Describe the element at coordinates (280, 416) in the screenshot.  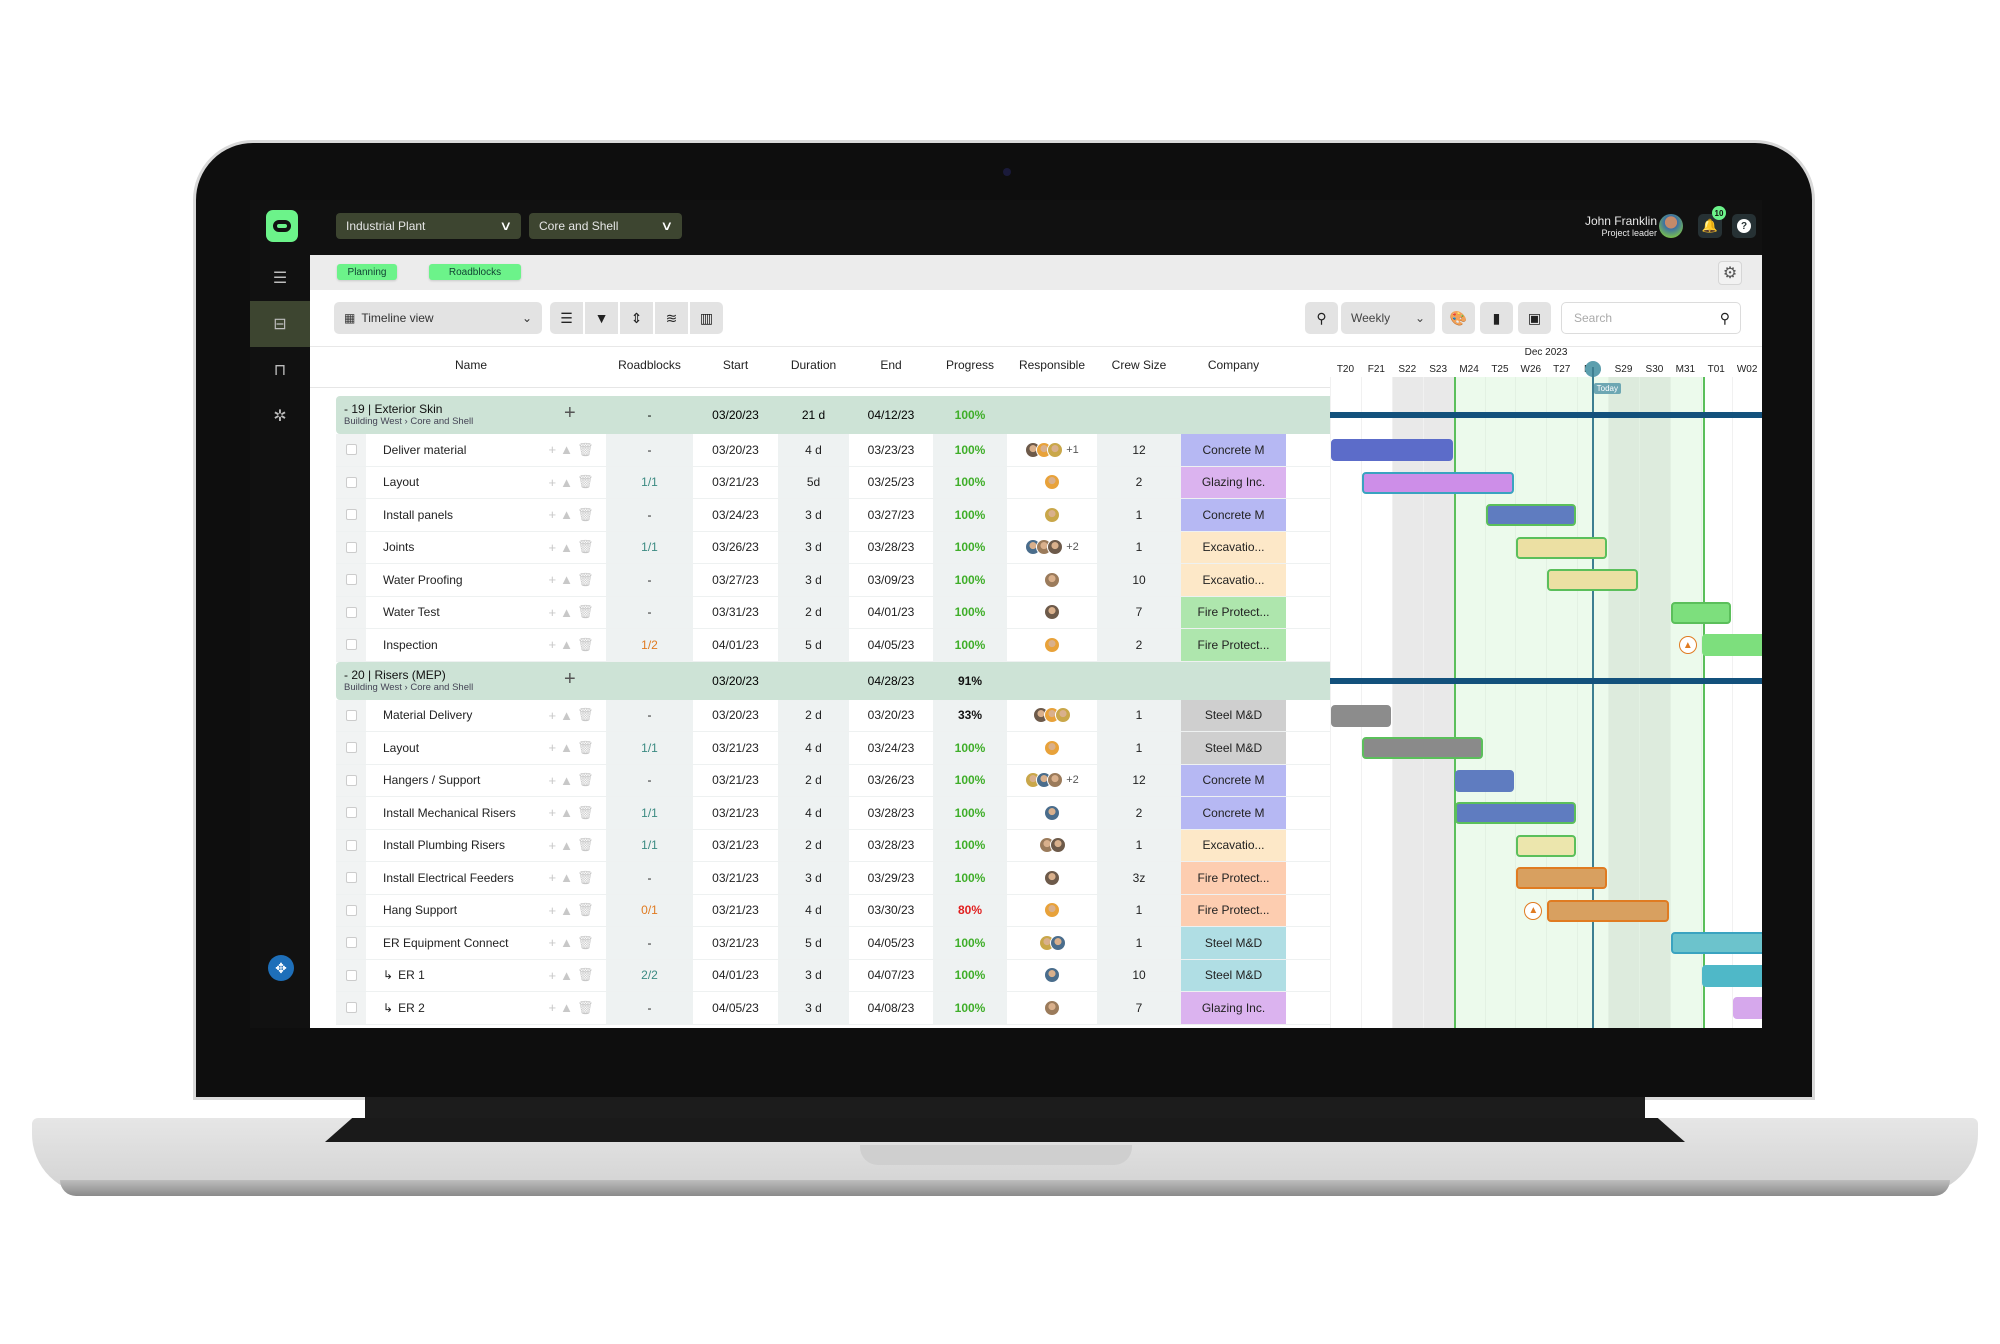
I see `nav-analytics: ✲` at that location.